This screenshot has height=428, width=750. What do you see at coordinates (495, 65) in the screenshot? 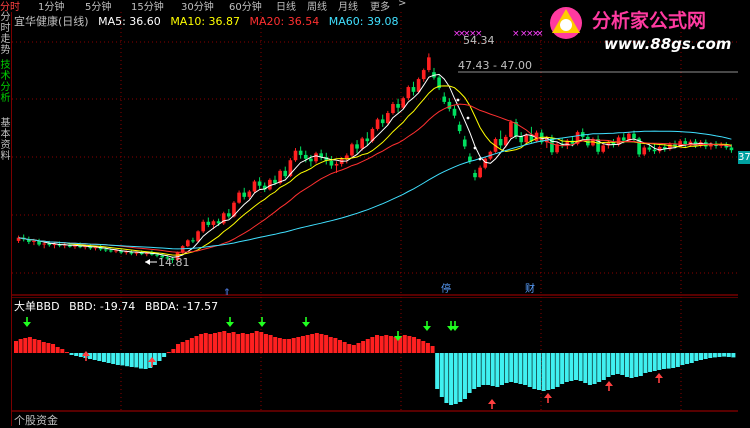
I see `price-range-annotation: 47.43 - 47.00` at bounding box center [495, 65].